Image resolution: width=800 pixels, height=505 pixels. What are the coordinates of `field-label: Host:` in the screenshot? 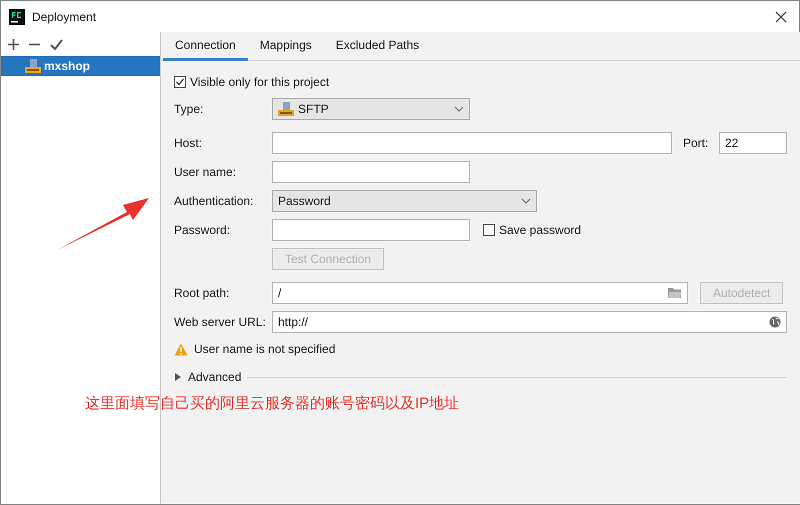 It's located at (189, 143).